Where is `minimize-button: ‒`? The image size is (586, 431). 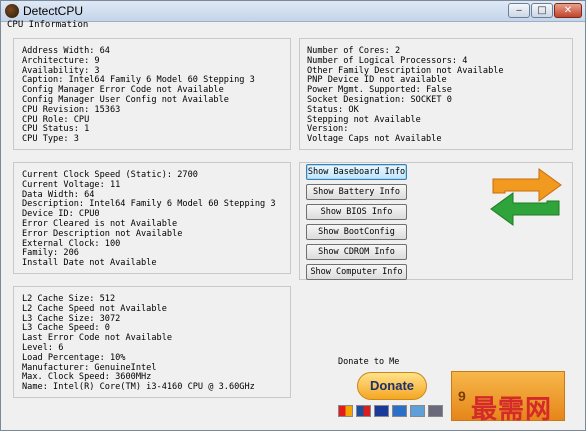
minimize-button: ‒ is located at coordinates (519, 10).